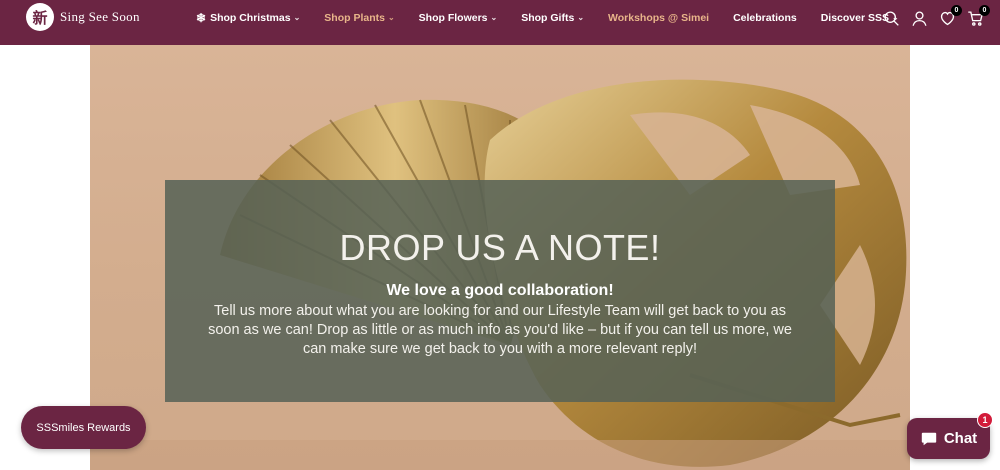 The width and height of the screenshot is (1000, 470). I want to click on rewards-launcher-button: SSSmiles Rewards, so click(83, 427).